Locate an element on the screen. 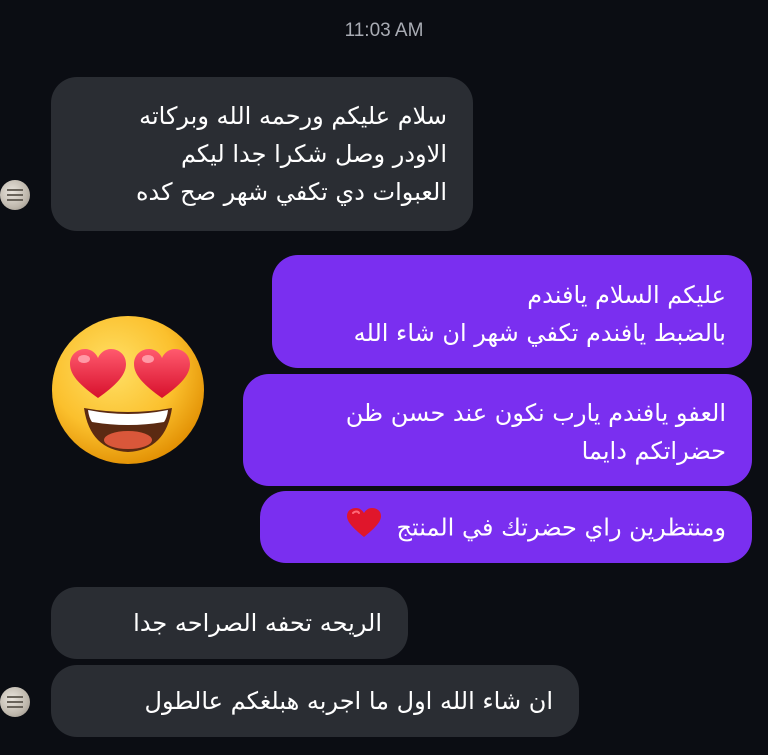 The image size is (768, 755). message-timestamp: 11:03 AM is located at coordinates (384, 30).